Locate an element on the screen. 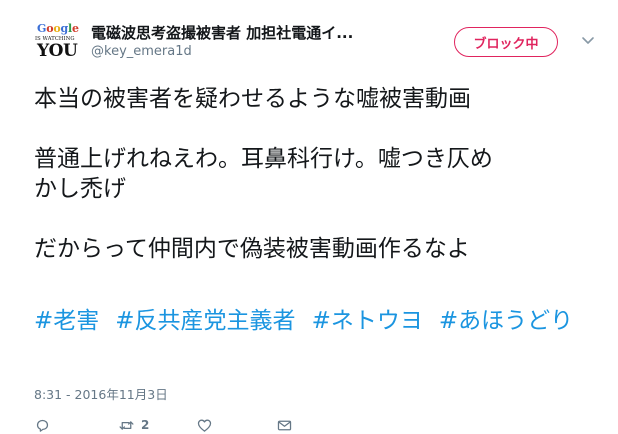  reply-button is located at coordinates (42, 424).